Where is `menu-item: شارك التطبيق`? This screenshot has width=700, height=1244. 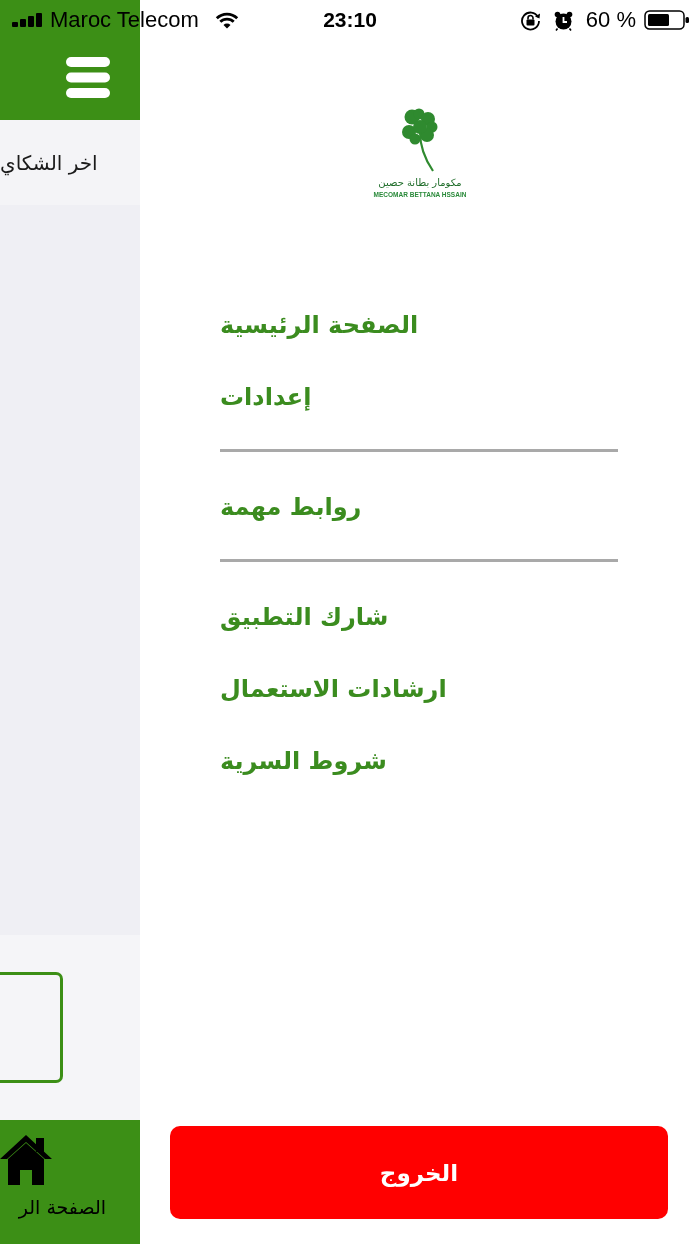
menu-item: شارك التطبيق is located at coordinates (304, 617).